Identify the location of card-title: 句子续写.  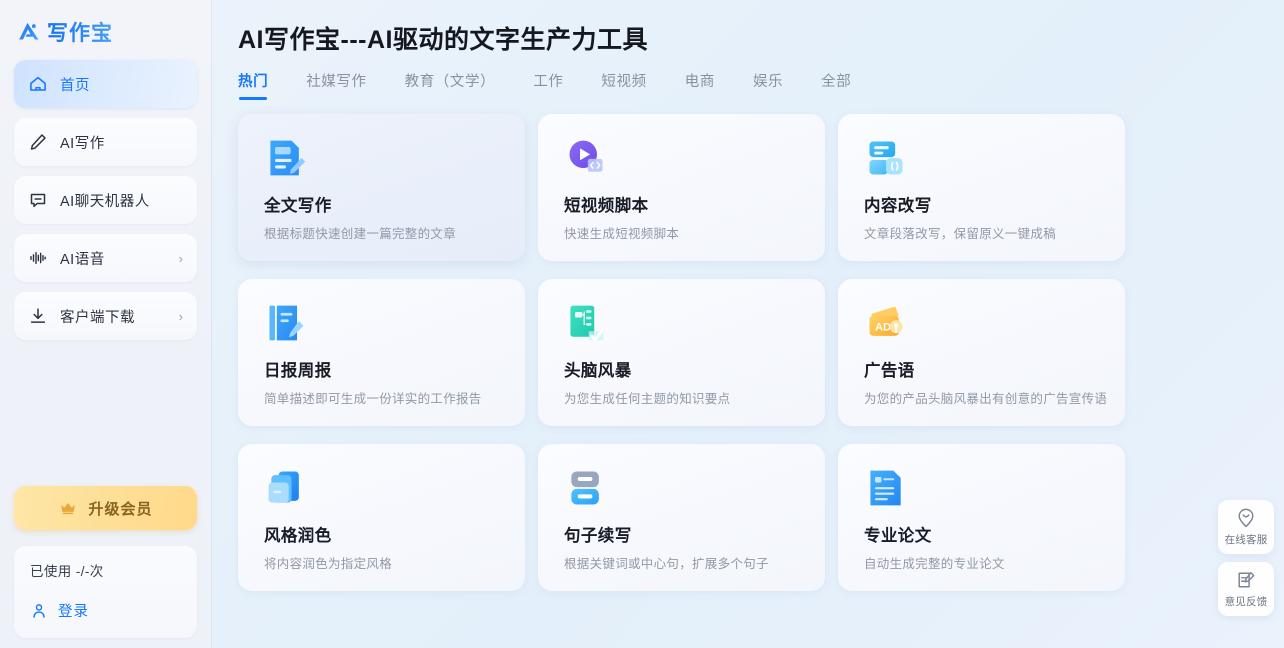
(598, 536).